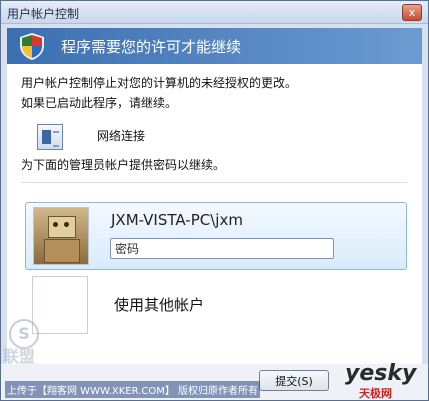 Image resolution: width=429 pixels, height=401 pixels. Describe the element at coordinates (43, 14) in the screenshot. I see `window-title: 用户帐户控制` at that location.